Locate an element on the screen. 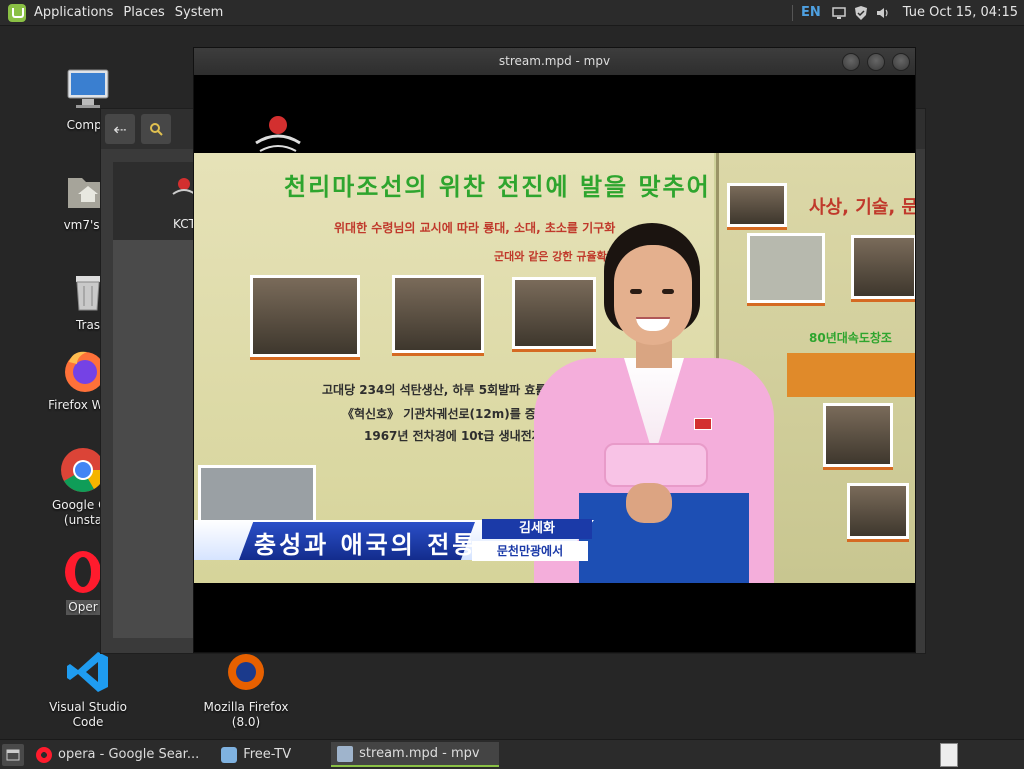 Image resolution: width=1024 pixels, height=769 pixels. desktop-icon-label: Oper is located at coordinates (83, 607).